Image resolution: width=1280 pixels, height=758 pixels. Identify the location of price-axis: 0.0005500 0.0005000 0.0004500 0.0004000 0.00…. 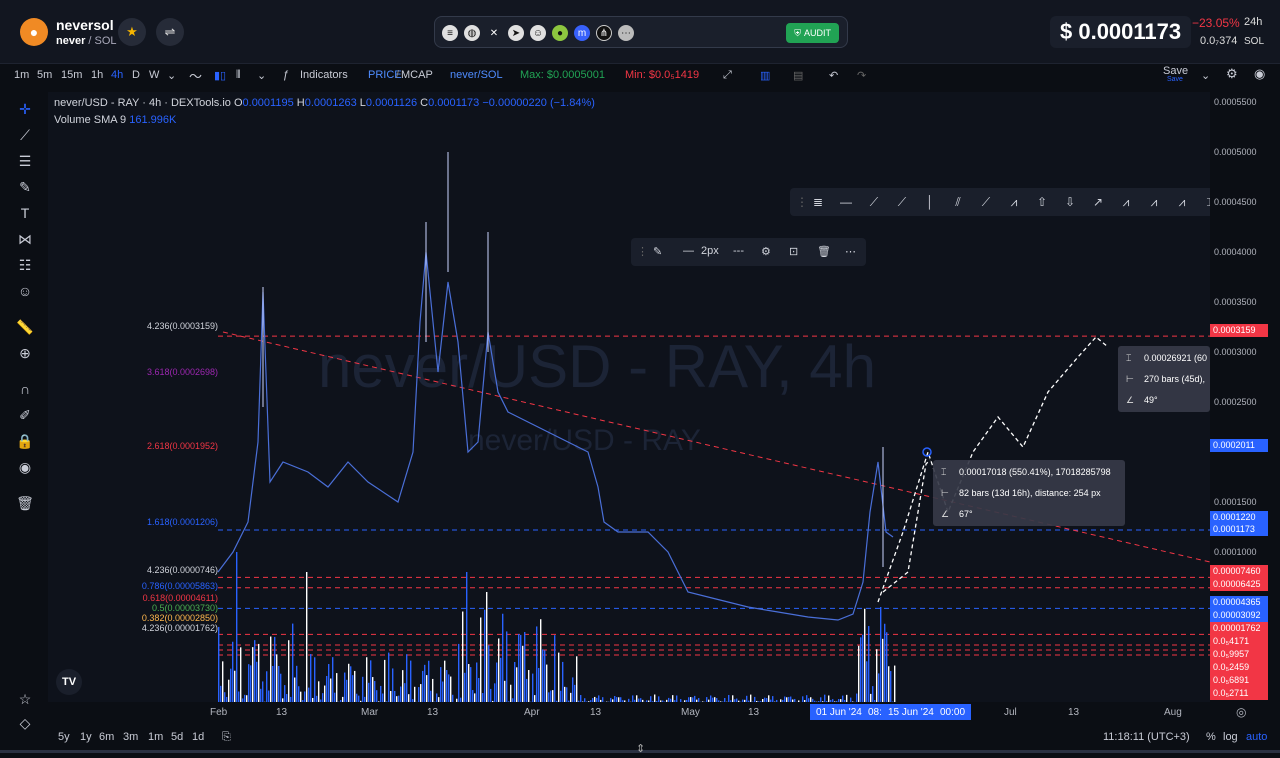
(1245, 397).